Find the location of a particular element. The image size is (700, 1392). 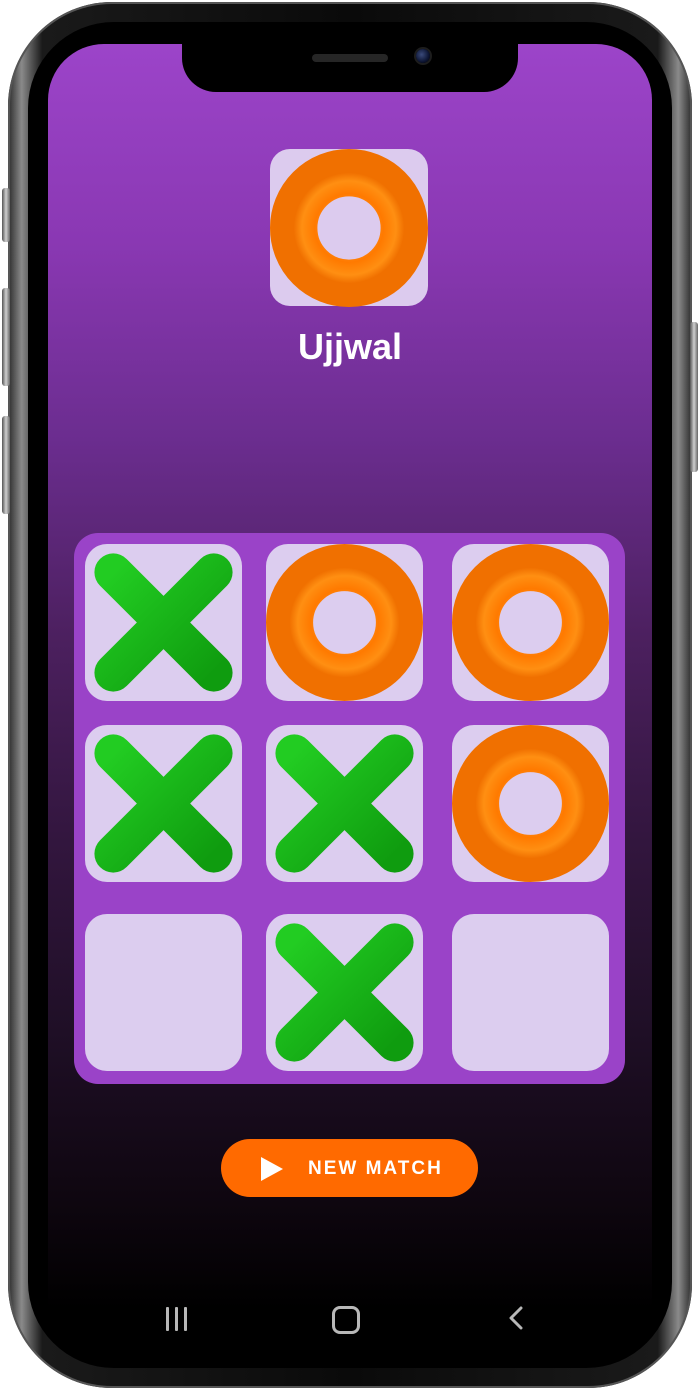

cell-r2-c2 is located at coordinates (344, 803).